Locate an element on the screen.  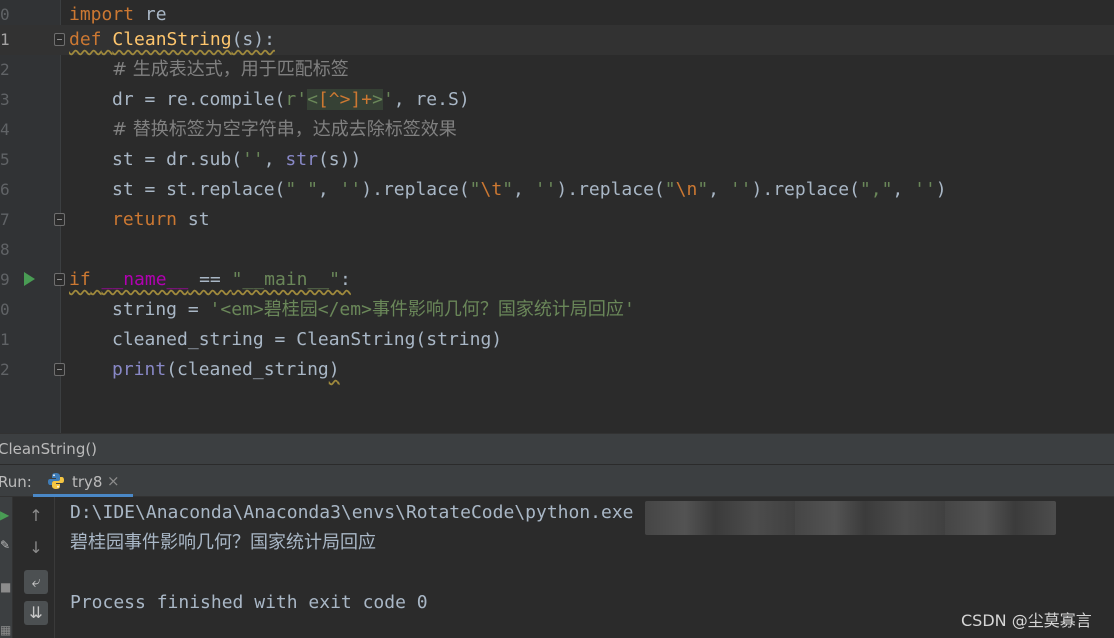
code-line: 0 string = '<em>碧桂园</em>事件影响几何？国家统计局回应' is located at coordinates (557, 310).